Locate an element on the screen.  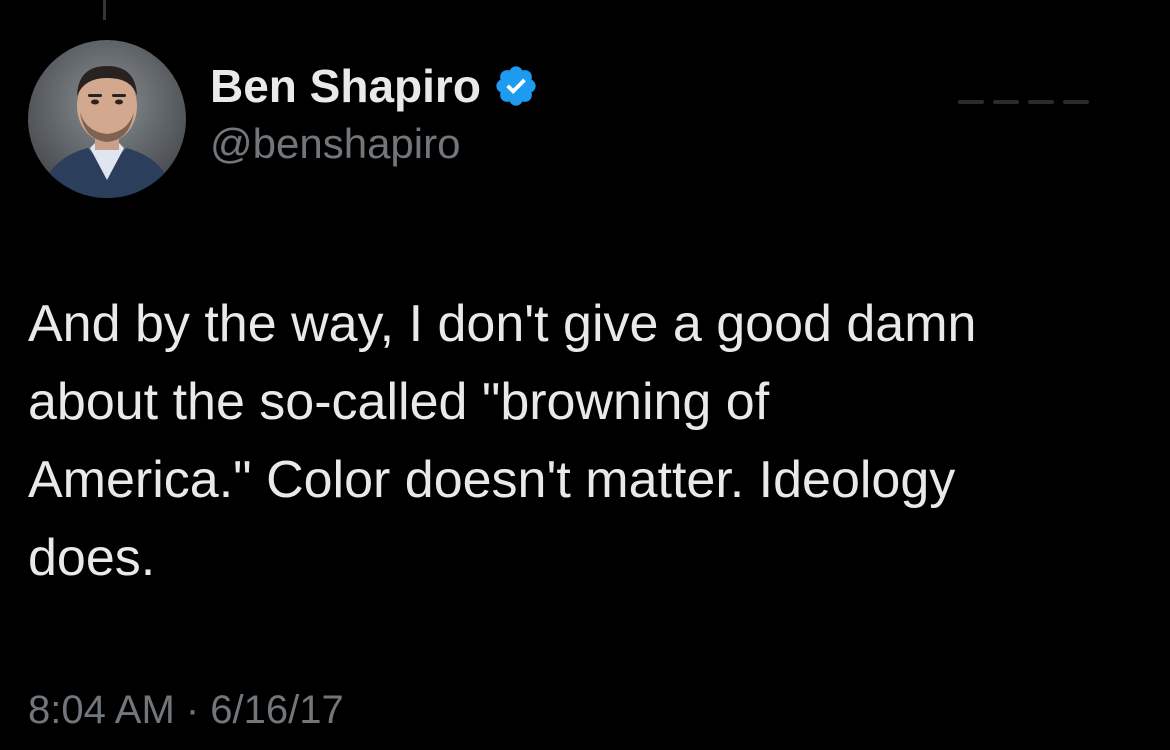
more-options-icon is located at coordinates (1028, 102).